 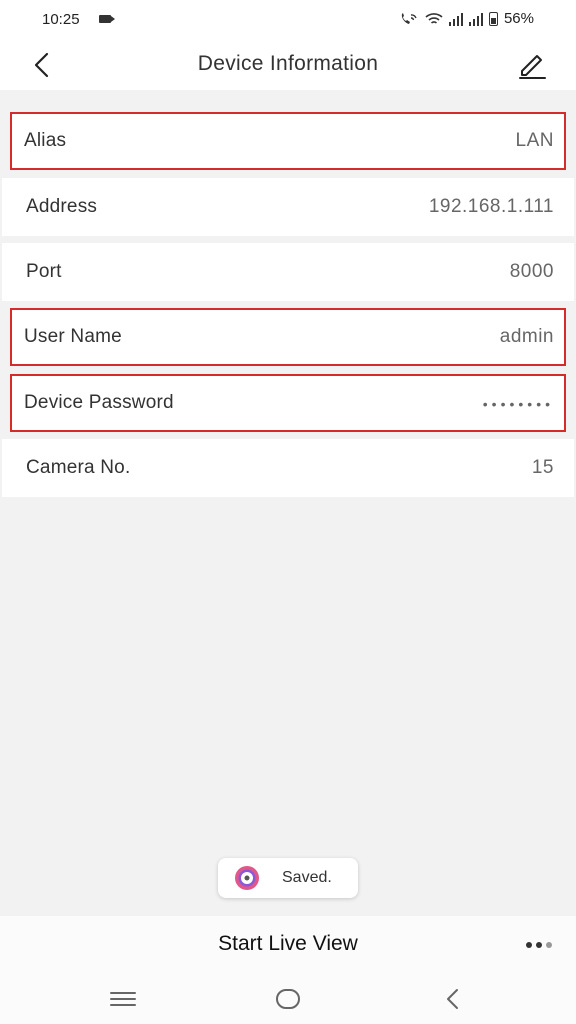 I want to click on bottom-action-bar: Start Live View, so click(x=288, y=945).